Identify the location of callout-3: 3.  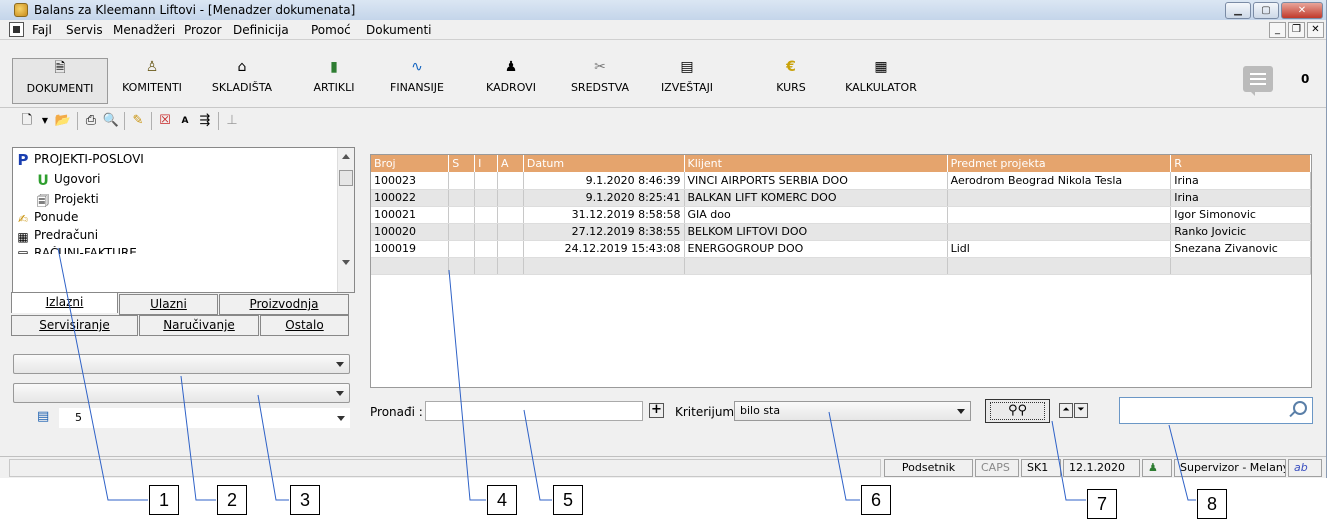
(305, 500).